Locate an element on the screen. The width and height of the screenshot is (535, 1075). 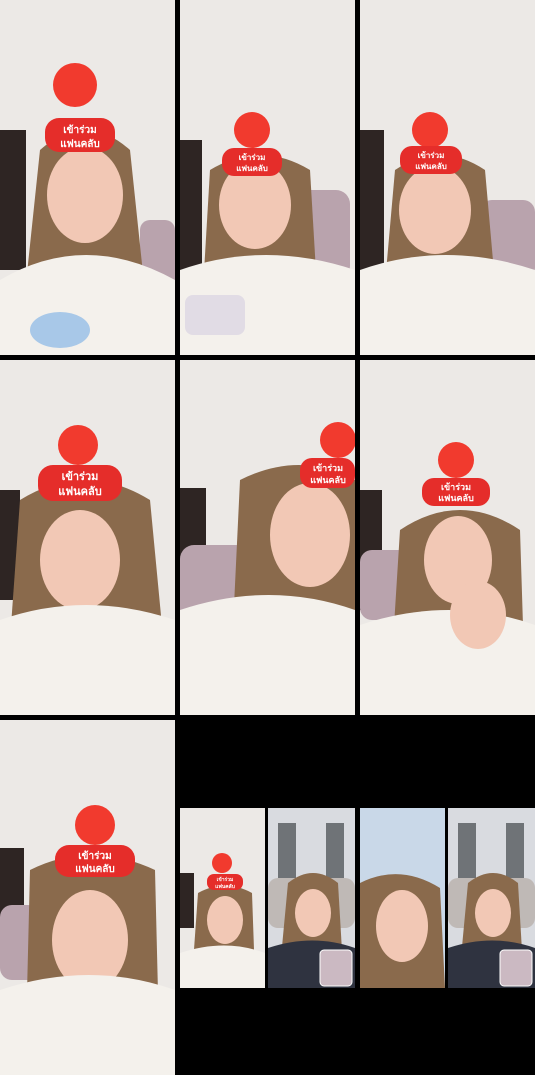
photo-tile-4: เข้าร่วม แฟนคลับ is located at coordinates (87, 537).